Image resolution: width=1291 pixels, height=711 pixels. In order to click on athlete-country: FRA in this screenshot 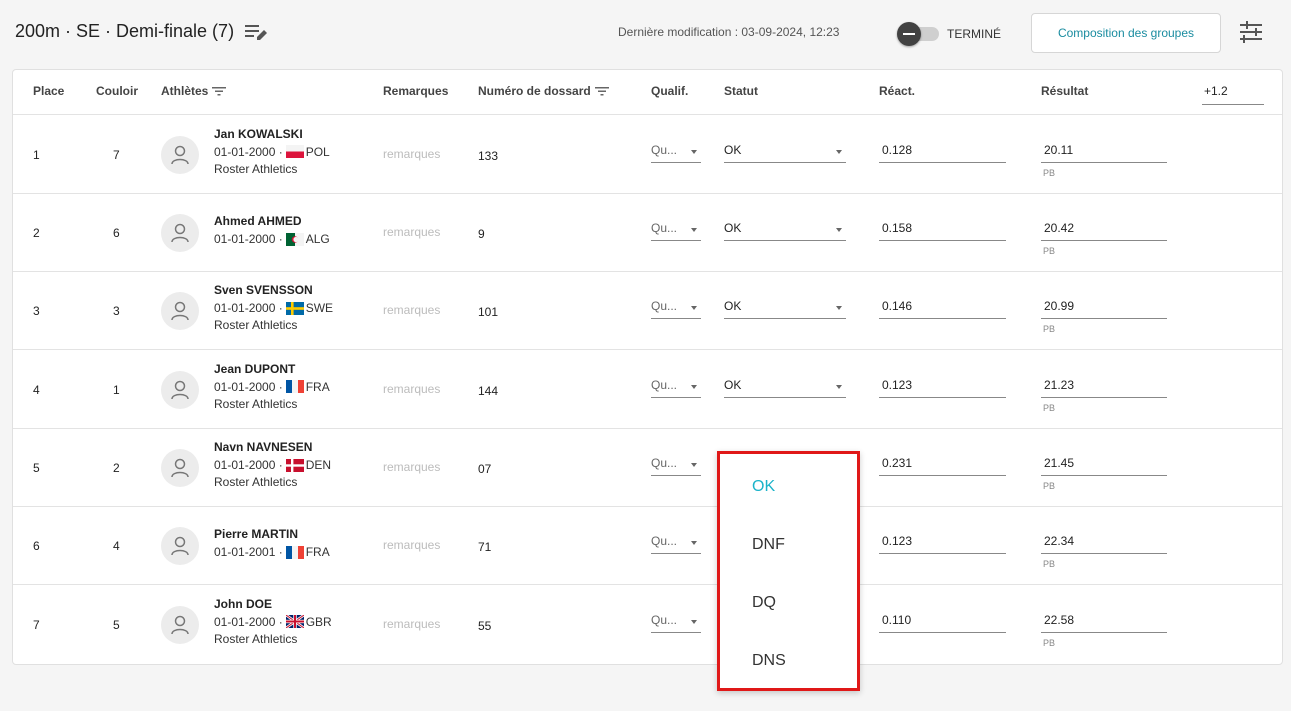, I will do `click(317, 386)`.